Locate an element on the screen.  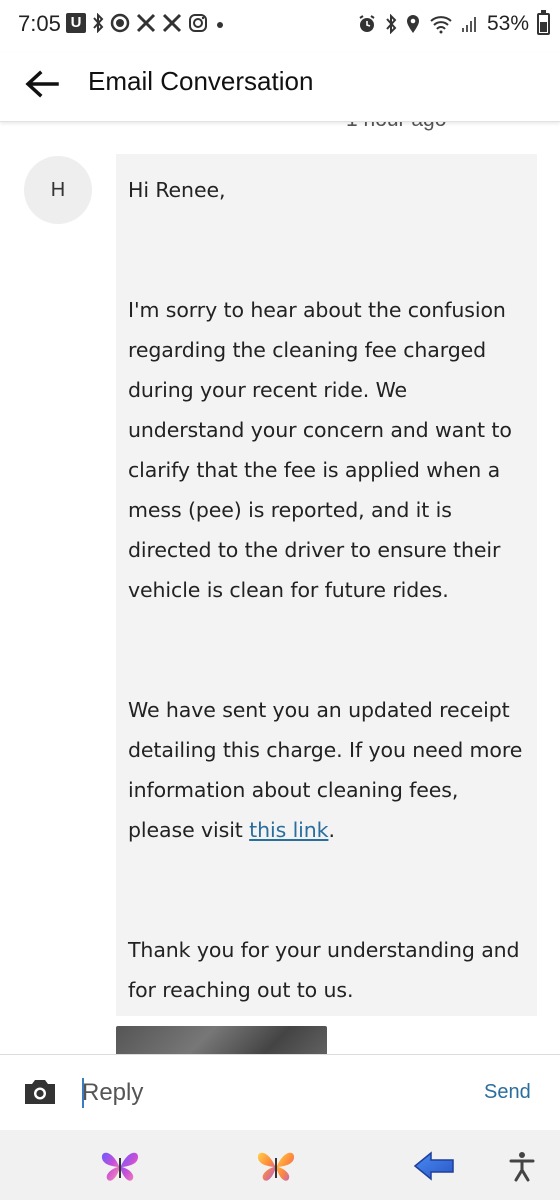
nav-item-butterfly-orange is located at coordinates (276, 1166).